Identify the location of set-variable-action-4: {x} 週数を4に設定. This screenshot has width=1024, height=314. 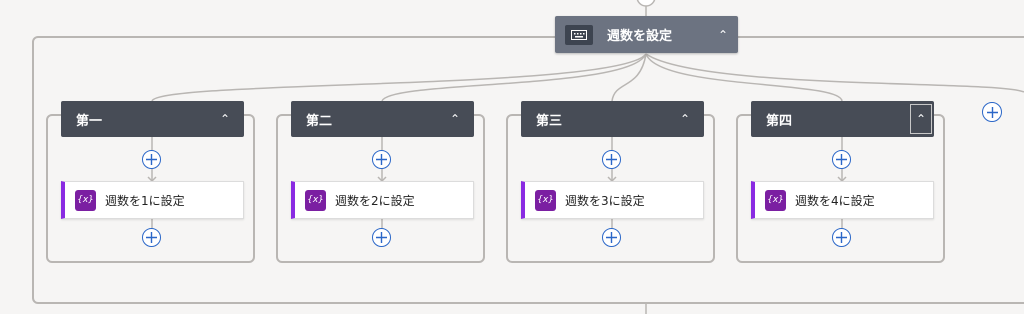
(842, 200).